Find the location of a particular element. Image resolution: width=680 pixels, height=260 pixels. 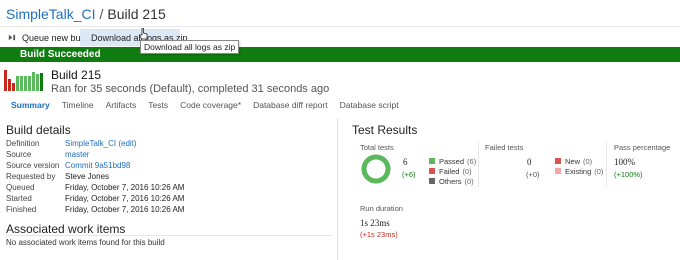

source-branch-link: master is located at coordinates (77, 154).